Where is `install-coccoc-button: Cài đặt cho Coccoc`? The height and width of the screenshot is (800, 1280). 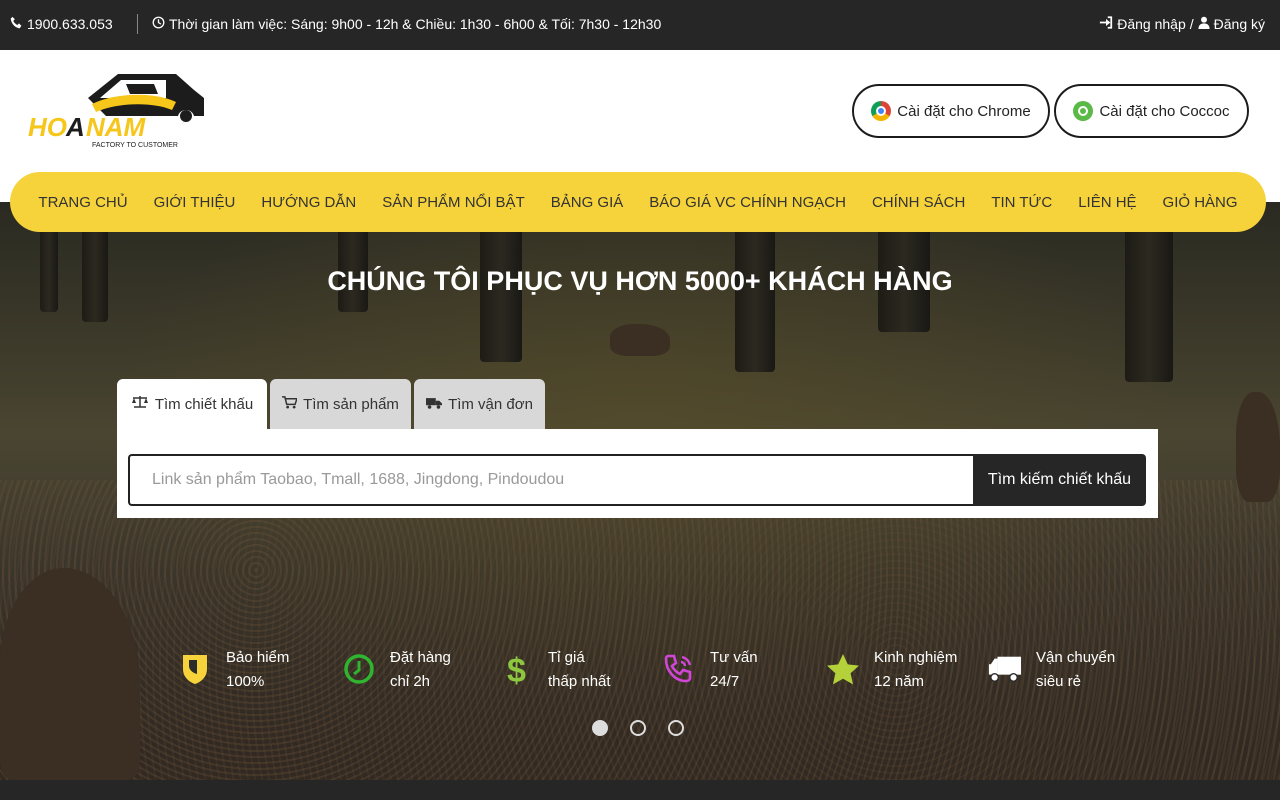 install-coccoc-button: Cài đặt cho Coccoc is located at coordinates (1151, 111).